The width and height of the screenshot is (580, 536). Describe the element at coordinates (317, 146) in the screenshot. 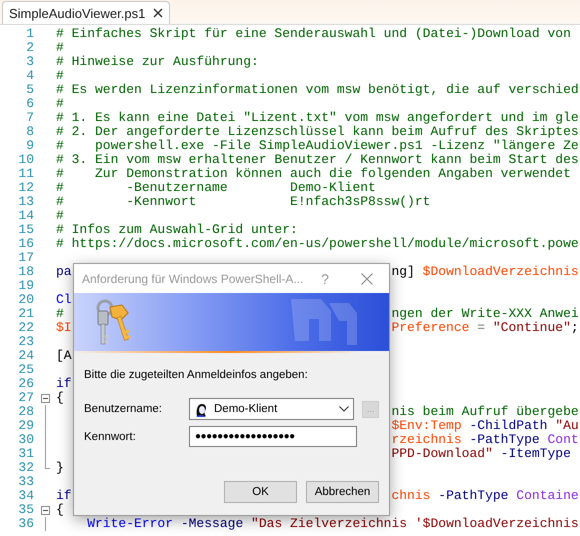

I see `code-line: # powershell.exe -File SimpleAudioViewer.ps1 -Lizenz "längere Ze` at that location.